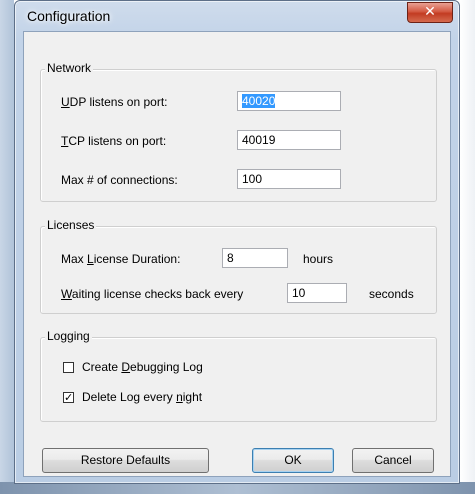 Image resolution: width=475 pixels, height=494 pixels. What do you see at coordinates (467, 247) in the screenshot?
I see `desktop-strip-right` at bounding box center [467, 247].